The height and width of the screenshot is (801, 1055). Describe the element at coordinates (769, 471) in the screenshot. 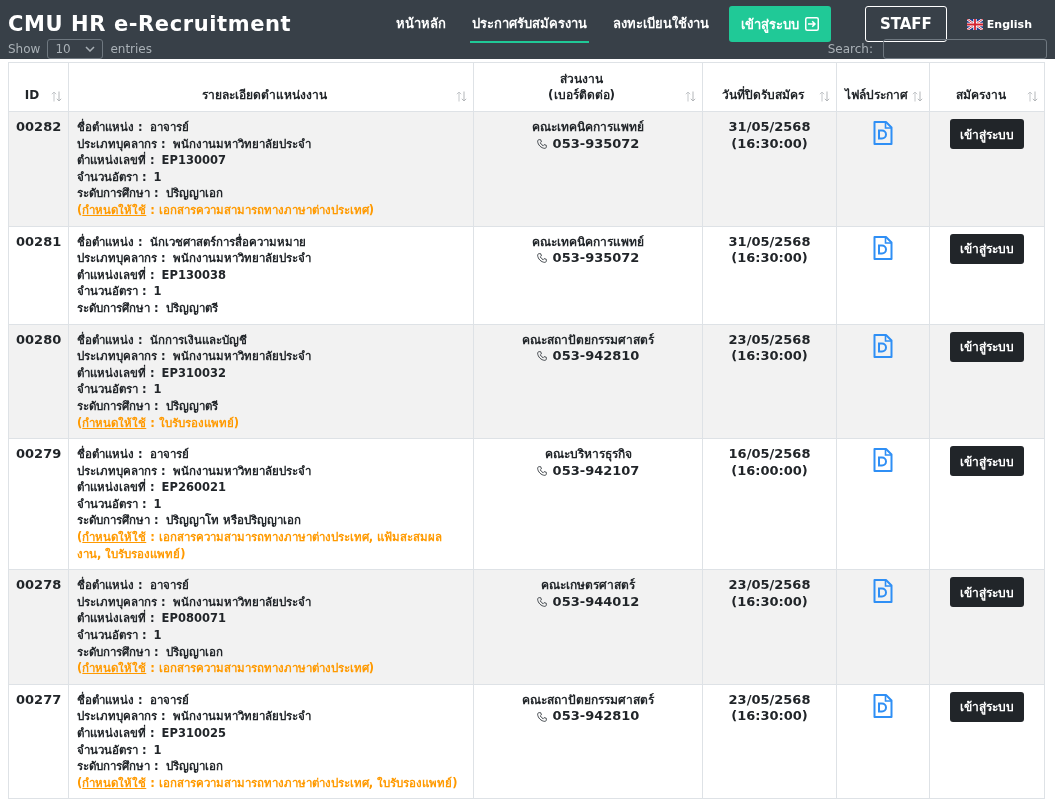

I see `closing-time: (16:00:00)` at that location.